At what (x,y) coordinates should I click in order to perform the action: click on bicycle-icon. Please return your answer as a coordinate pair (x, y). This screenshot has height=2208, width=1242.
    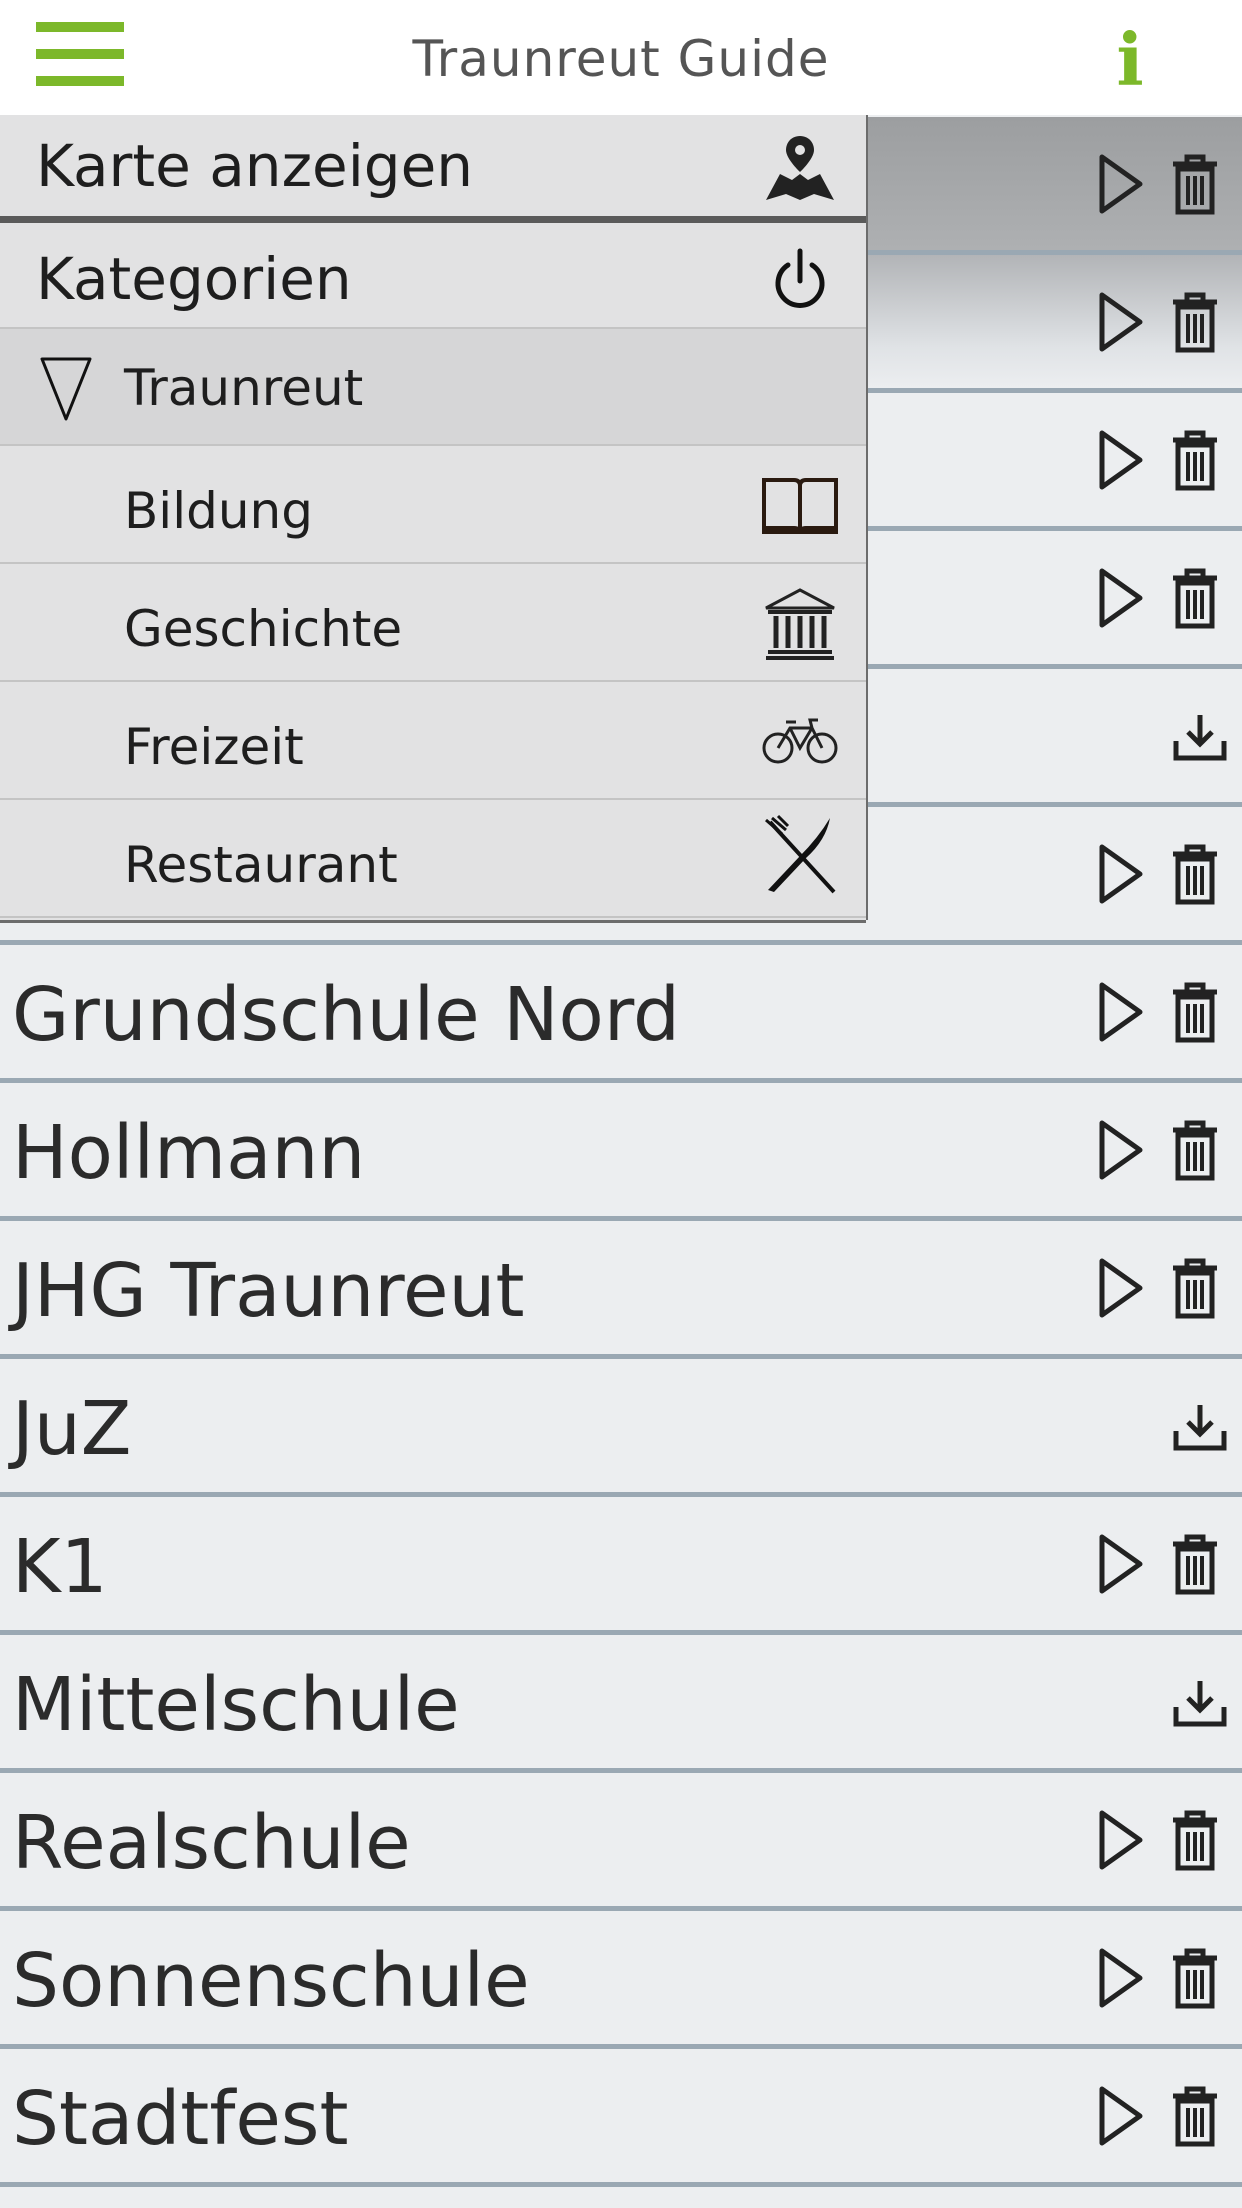
    Looking at the image, I should click on (800, 741).